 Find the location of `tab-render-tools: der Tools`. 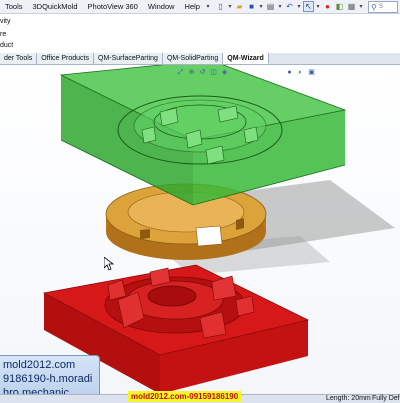

tab-render-tools: der Tools is located at coordinates (19, 58).